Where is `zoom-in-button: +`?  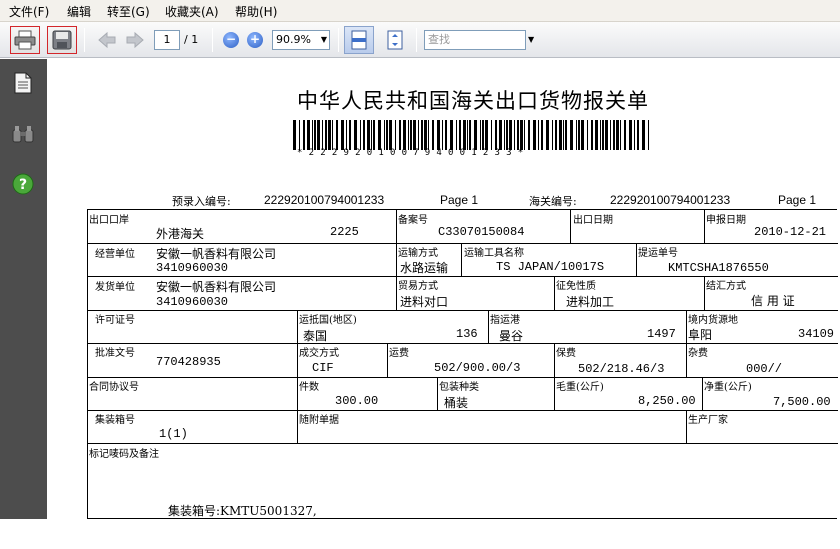 zoom-in-button: + is located at coordinates (255, 40).